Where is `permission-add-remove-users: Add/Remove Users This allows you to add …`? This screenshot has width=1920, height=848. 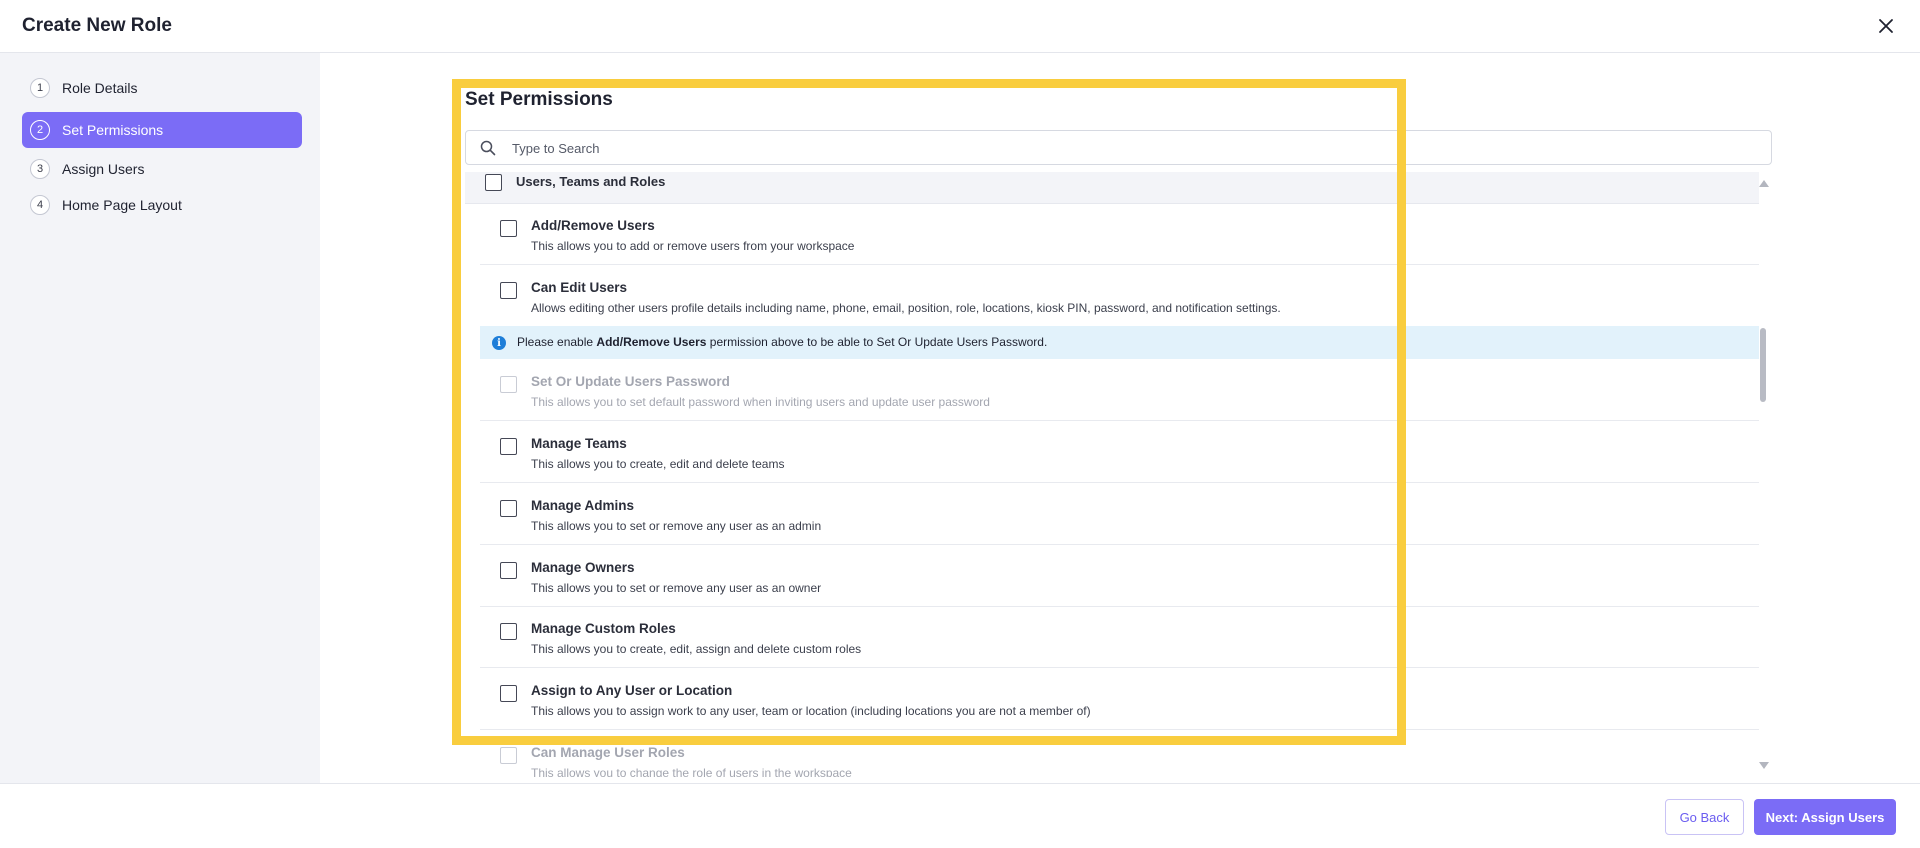 permission-add-remove-users: Add/Remove Users This allows you to add … is located at coordinates (1119, 234).